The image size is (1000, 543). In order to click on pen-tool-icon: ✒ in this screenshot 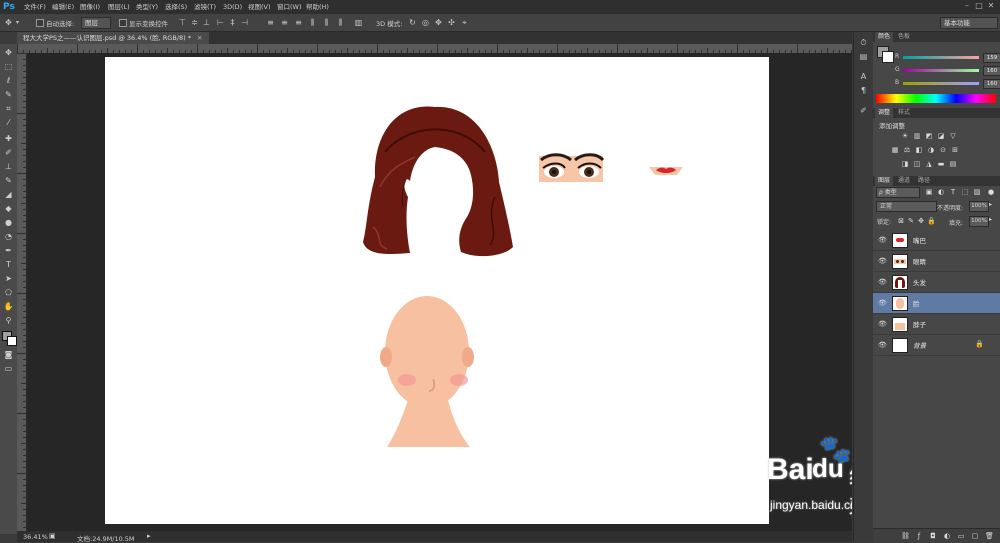, I will do `click(8, 250)`.